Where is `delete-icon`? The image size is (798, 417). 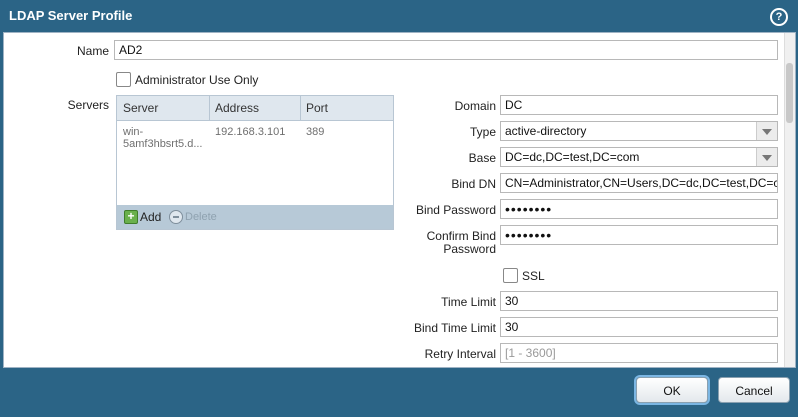 delete-icon is located at coordinates (176, 217).